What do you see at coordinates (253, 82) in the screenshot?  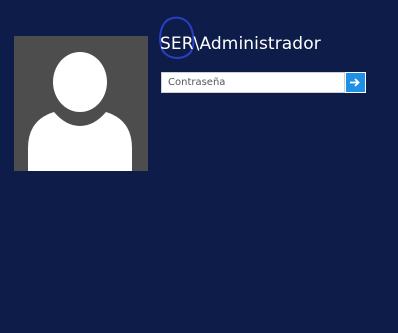 I see `password-input` at bounding box center [253, 82].